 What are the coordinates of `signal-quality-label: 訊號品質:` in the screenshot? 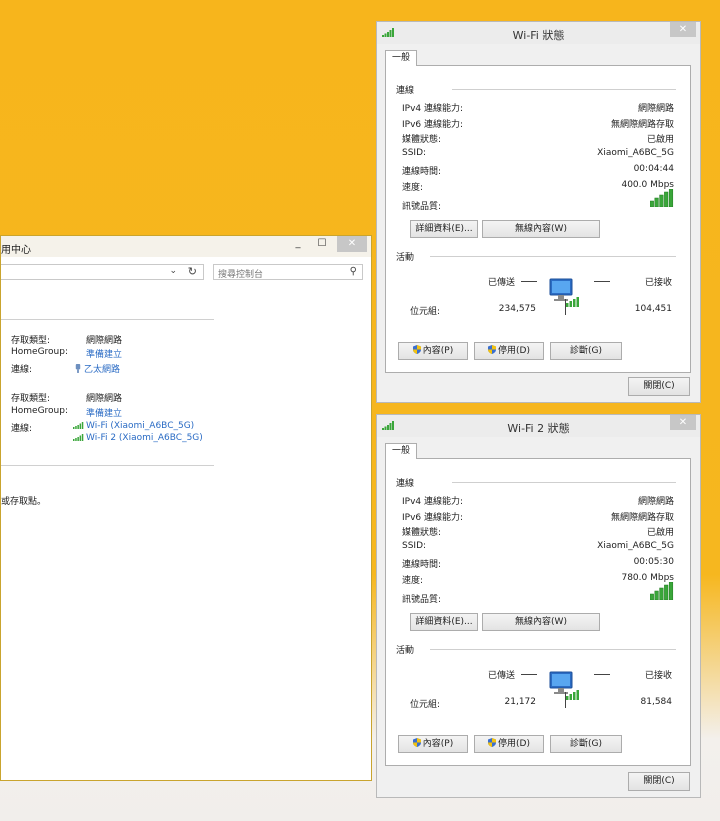 It's located at (422, 600).